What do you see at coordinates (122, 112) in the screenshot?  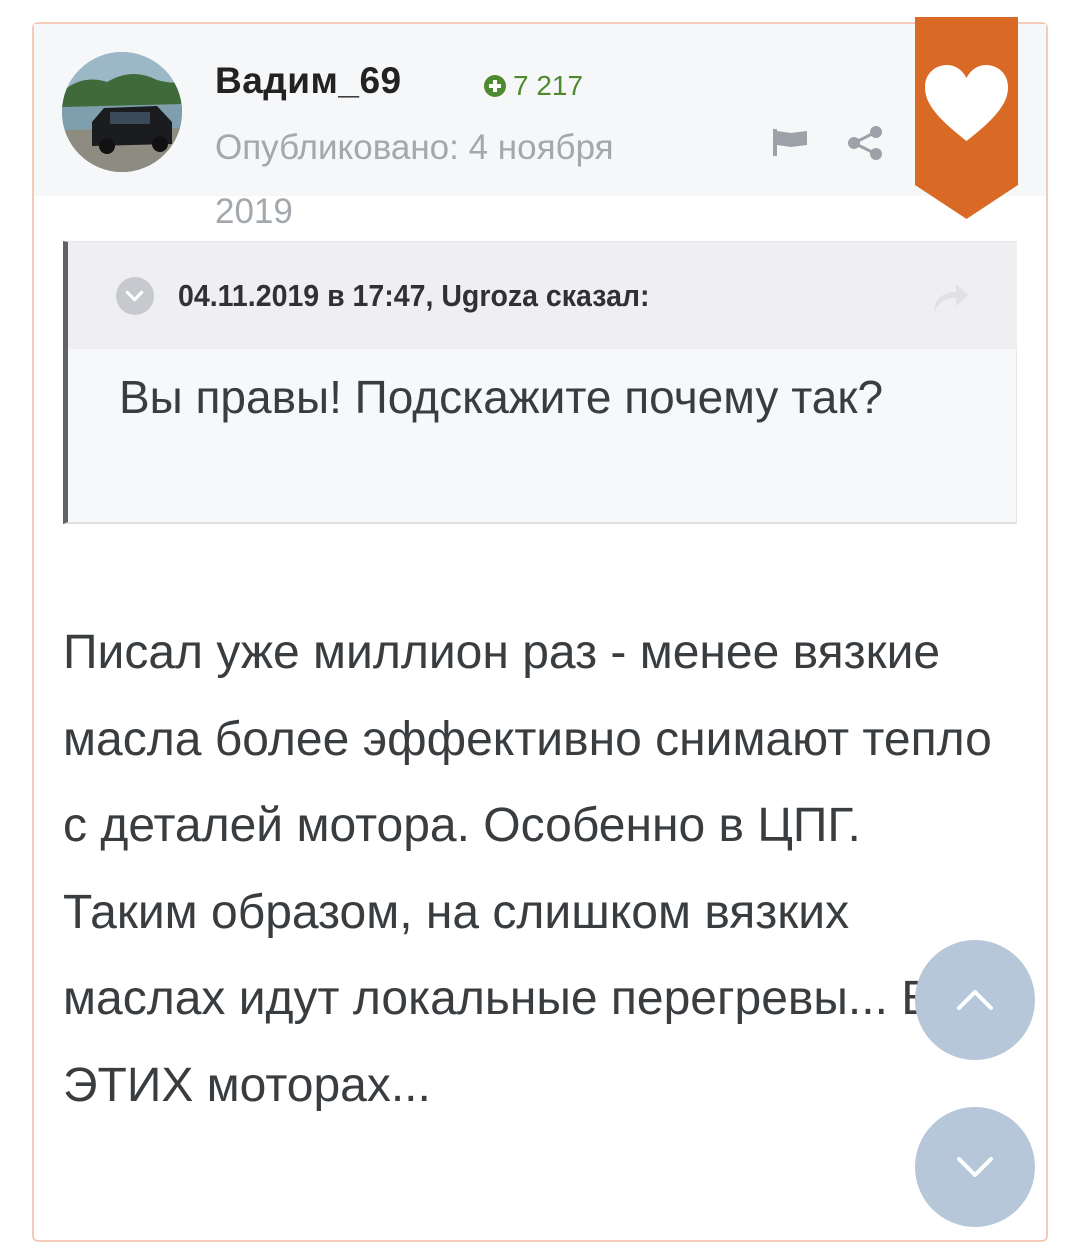 I see `avatar` at bounding box center [122, 112].